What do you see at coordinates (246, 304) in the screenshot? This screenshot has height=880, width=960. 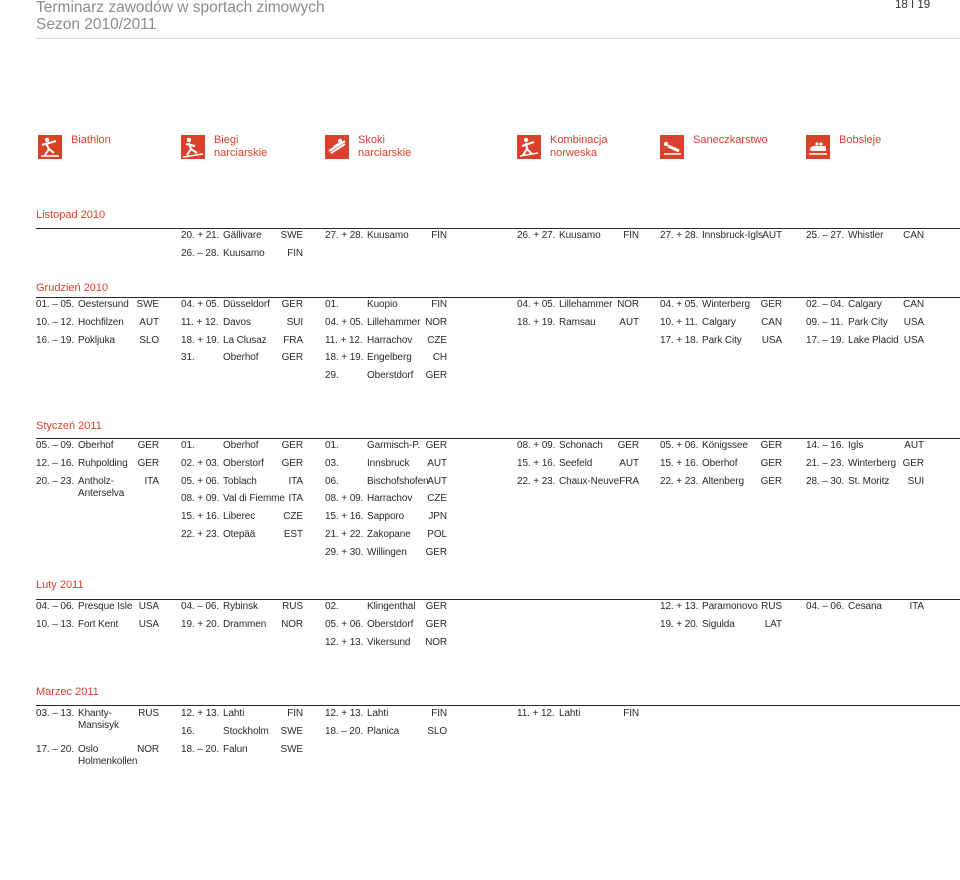 I see `event-venue: Düsseldorf` at bounding box center [246, 304].